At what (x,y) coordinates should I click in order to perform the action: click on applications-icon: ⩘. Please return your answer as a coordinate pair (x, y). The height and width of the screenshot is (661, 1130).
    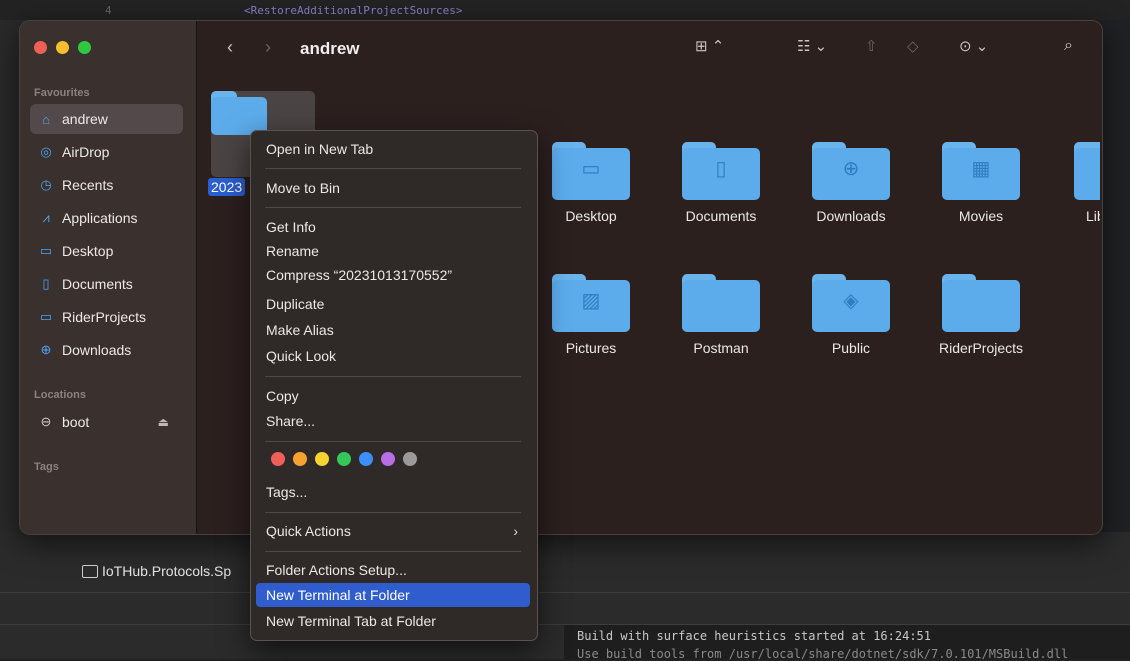
    Looking at the image, I should click on (46, 217).